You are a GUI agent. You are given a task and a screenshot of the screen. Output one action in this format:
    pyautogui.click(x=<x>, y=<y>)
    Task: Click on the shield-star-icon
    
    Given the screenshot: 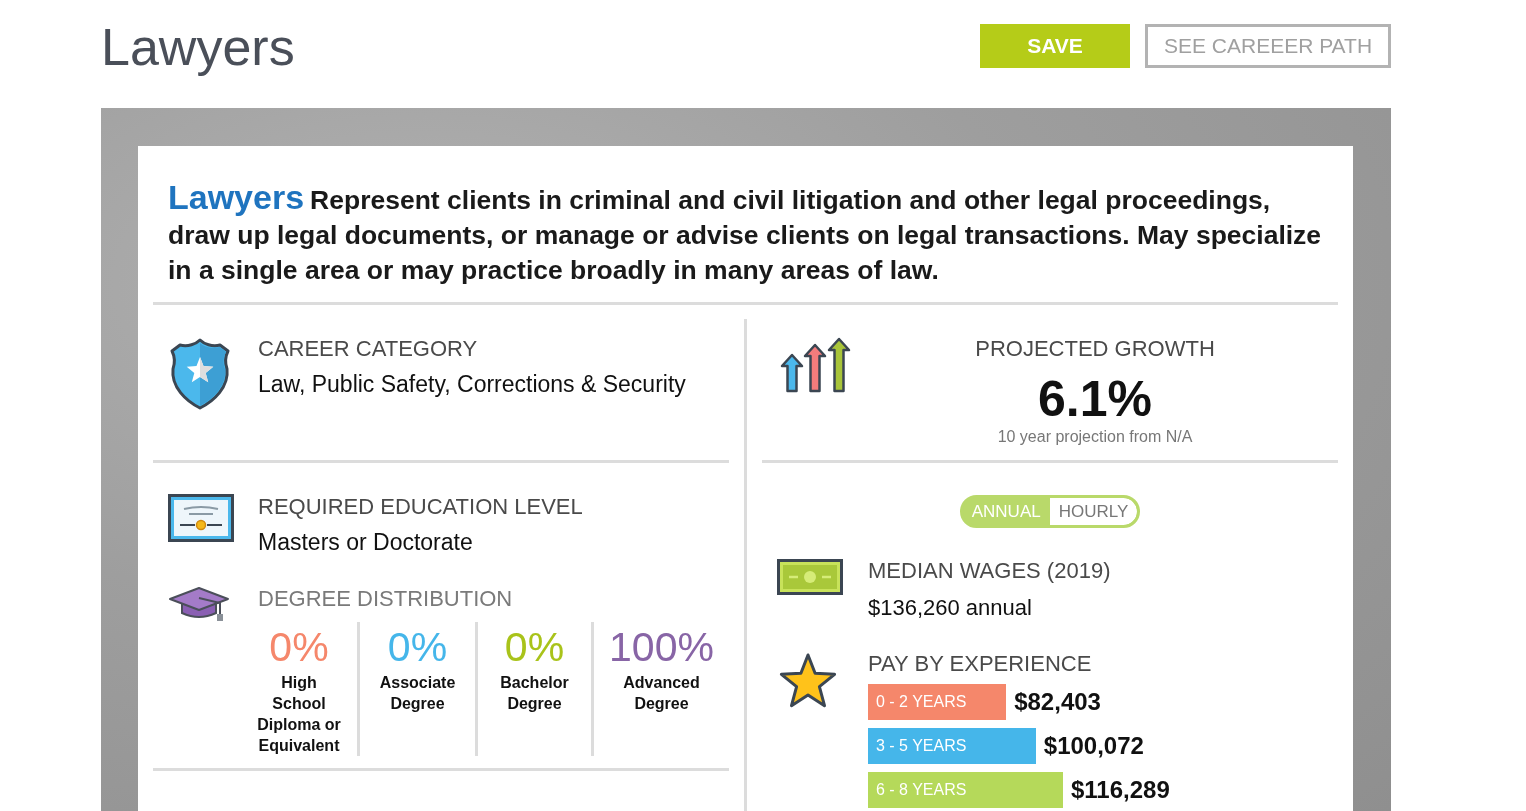 What is the action you would take?
    pyautogui.click(x=200, y=374)
    